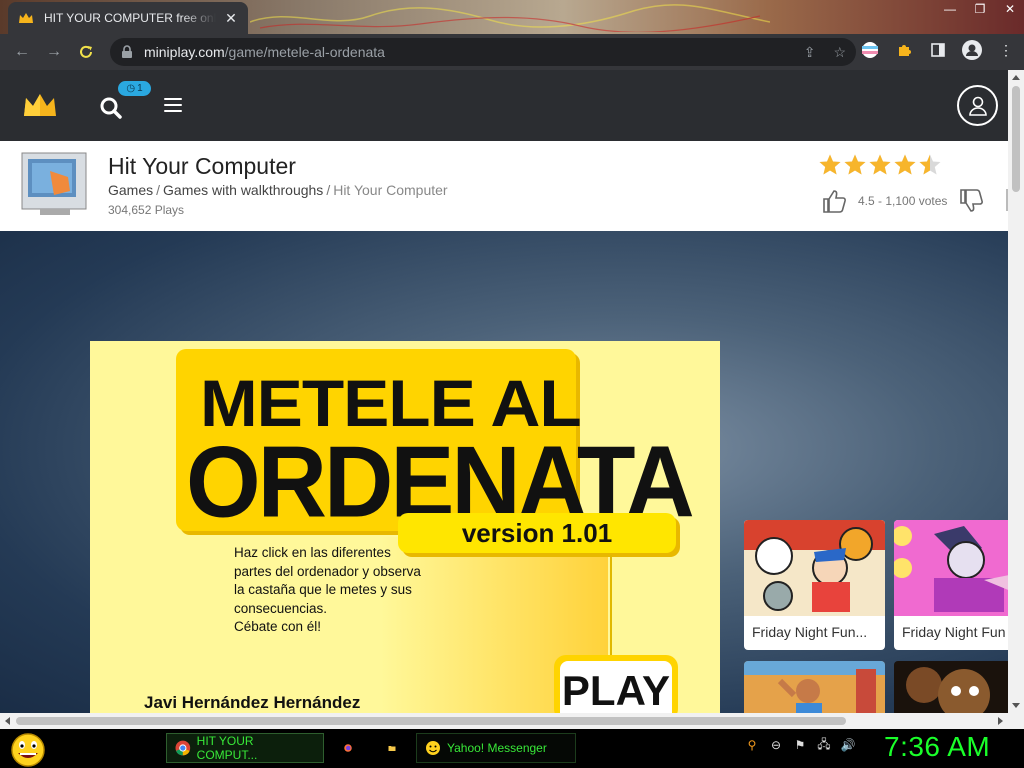 The height and width of the screenshot is (768, 1024). What do you see at coordinates (278, 626) in the screenshot?
I see `description-line: Cébate con él!` at bounding box center [278, 626].